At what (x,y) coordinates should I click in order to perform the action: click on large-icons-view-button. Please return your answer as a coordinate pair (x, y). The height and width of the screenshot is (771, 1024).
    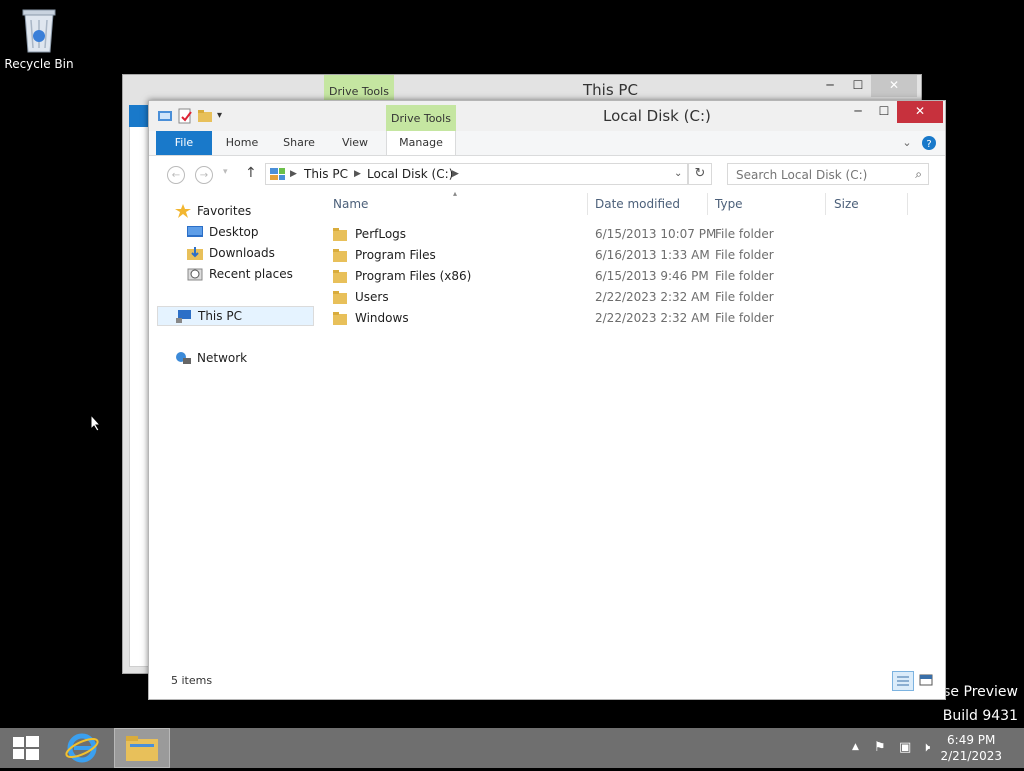
    Looking at the image, I should click on (927, 681).